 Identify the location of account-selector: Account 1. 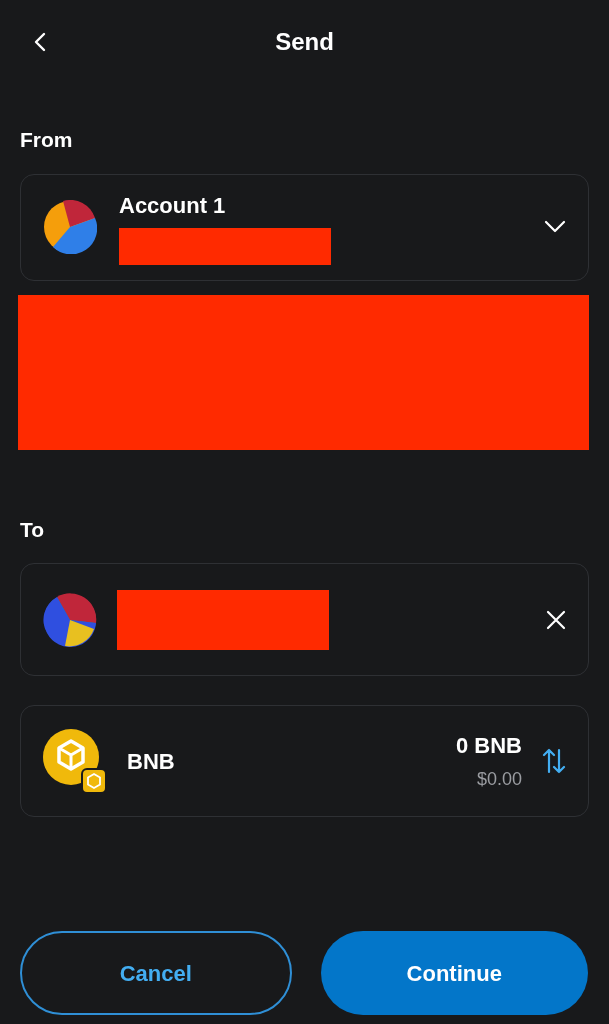
(304, 227).